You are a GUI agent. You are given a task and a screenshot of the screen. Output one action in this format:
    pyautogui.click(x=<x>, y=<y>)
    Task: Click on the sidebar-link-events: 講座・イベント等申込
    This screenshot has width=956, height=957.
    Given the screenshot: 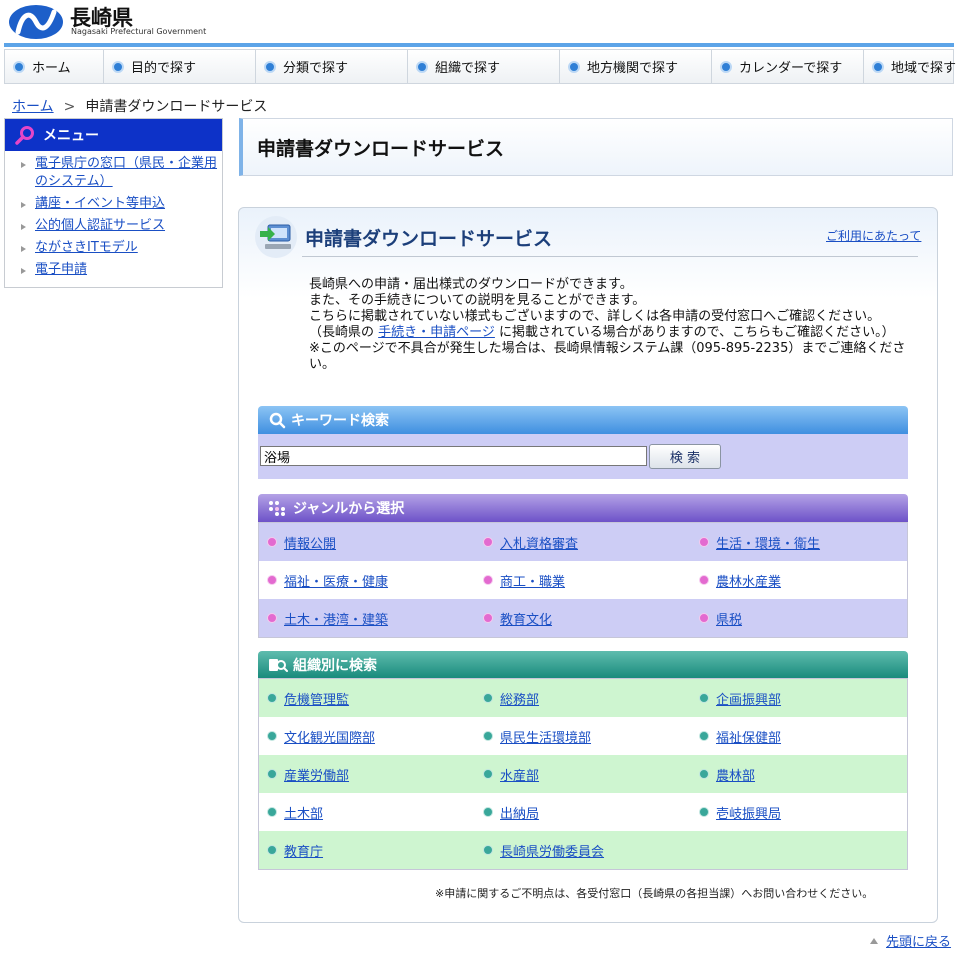 What is the action you would take?
    pyautogui.click(x=100, y=203)
    